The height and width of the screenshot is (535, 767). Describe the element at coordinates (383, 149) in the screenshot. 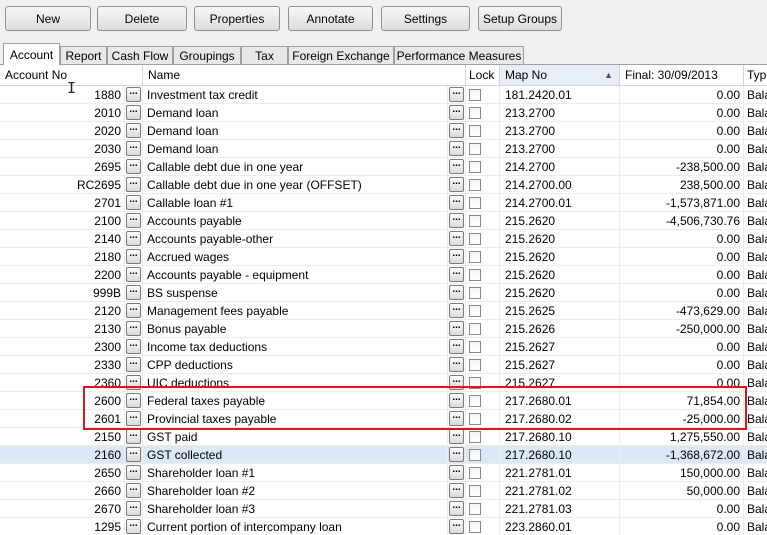

I see `table-row: 2030...Demand loan... 213.27000.00Bala` at that location.